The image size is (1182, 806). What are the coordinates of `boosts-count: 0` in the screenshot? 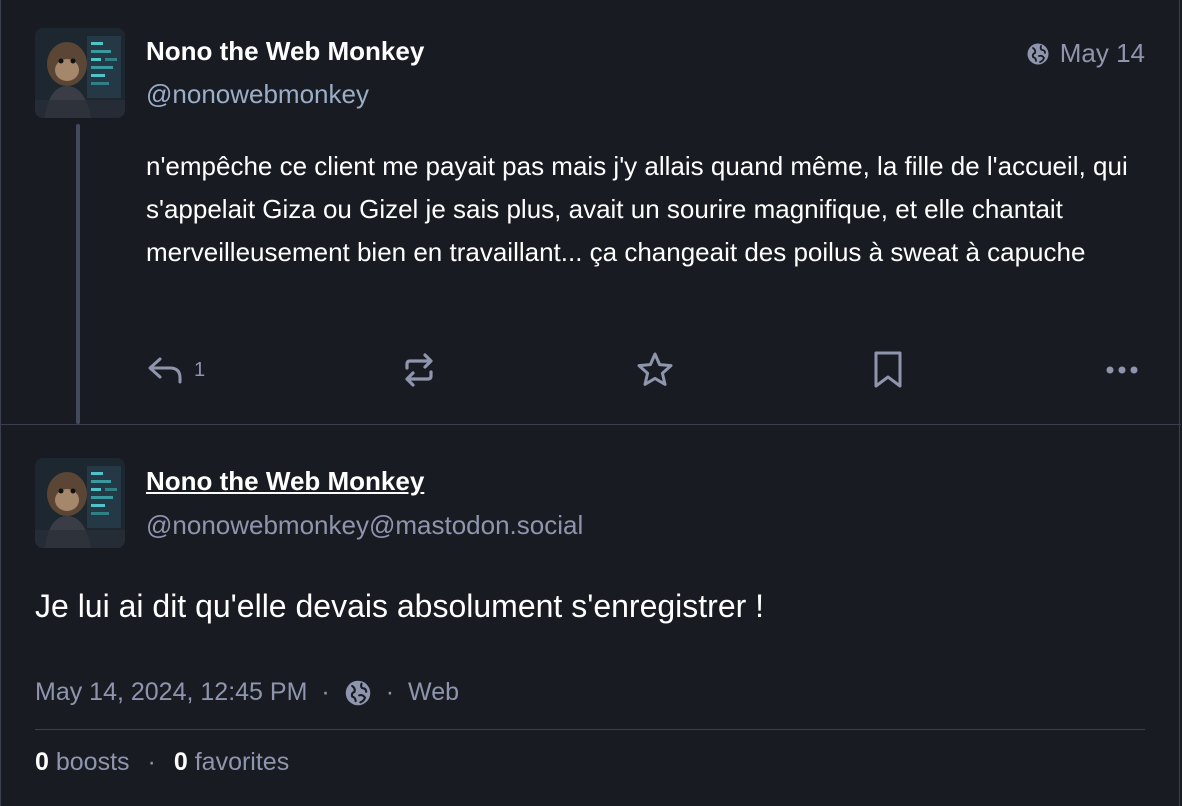 It's located at (42, 762).